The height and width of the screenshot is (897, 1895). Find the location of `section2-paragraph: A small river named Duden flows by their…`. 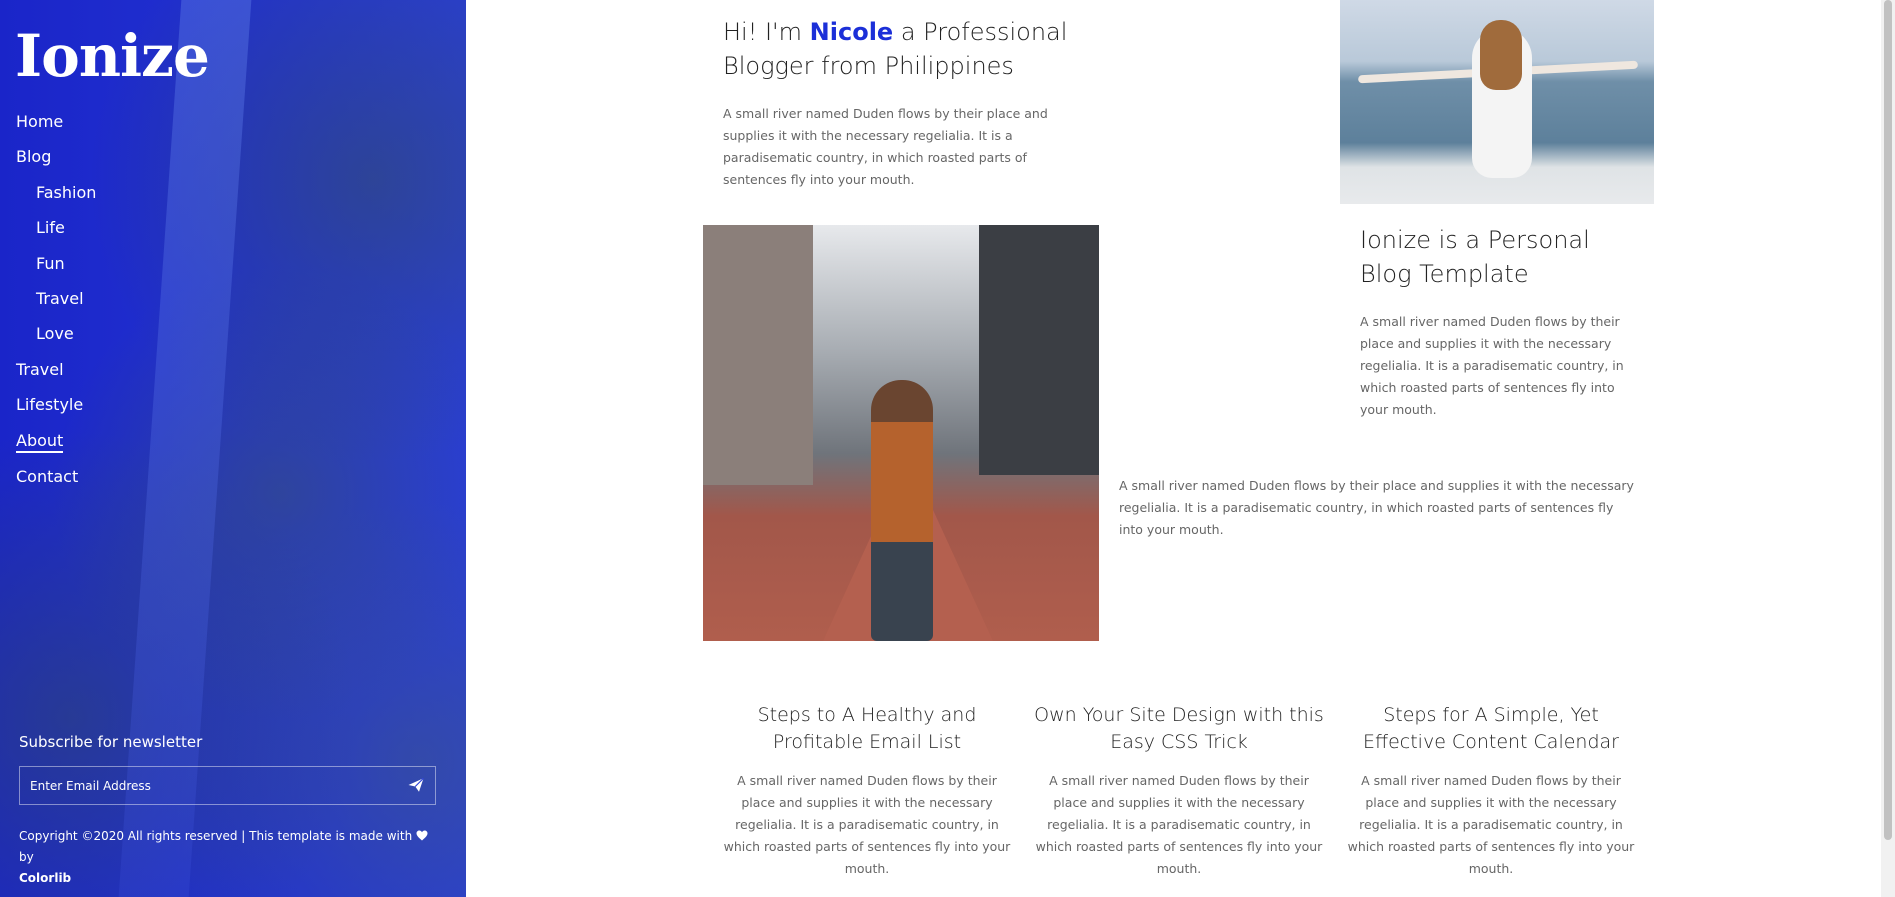

section2-paragraph: A small river named Duden flows by their… is located at coordinates (1492, 365).